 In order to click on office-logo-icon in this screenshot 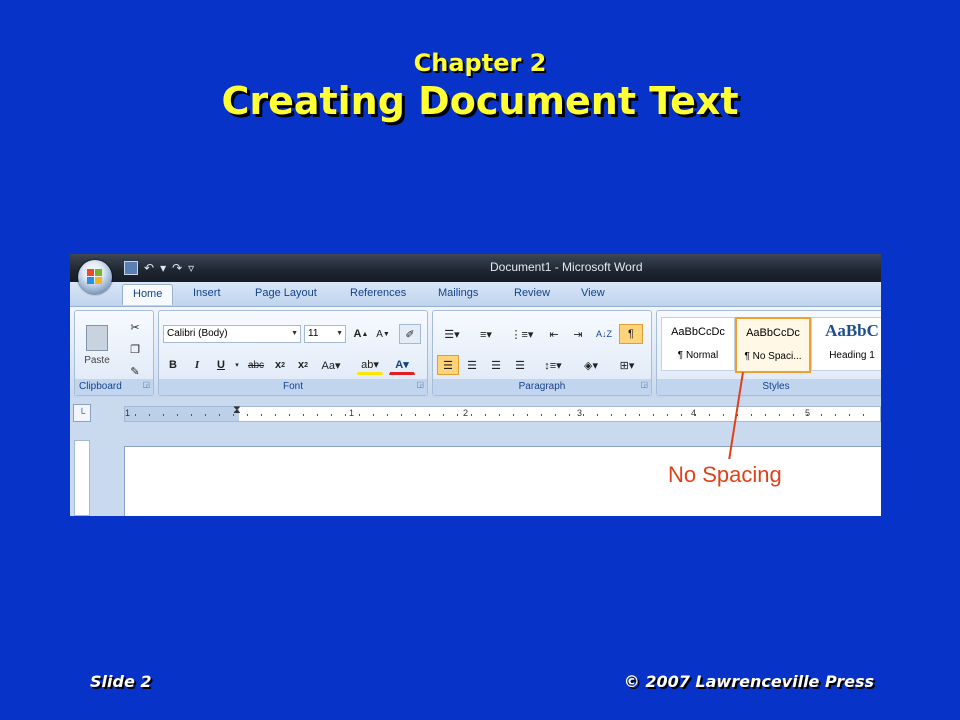, I will do `click(95, 277)`.